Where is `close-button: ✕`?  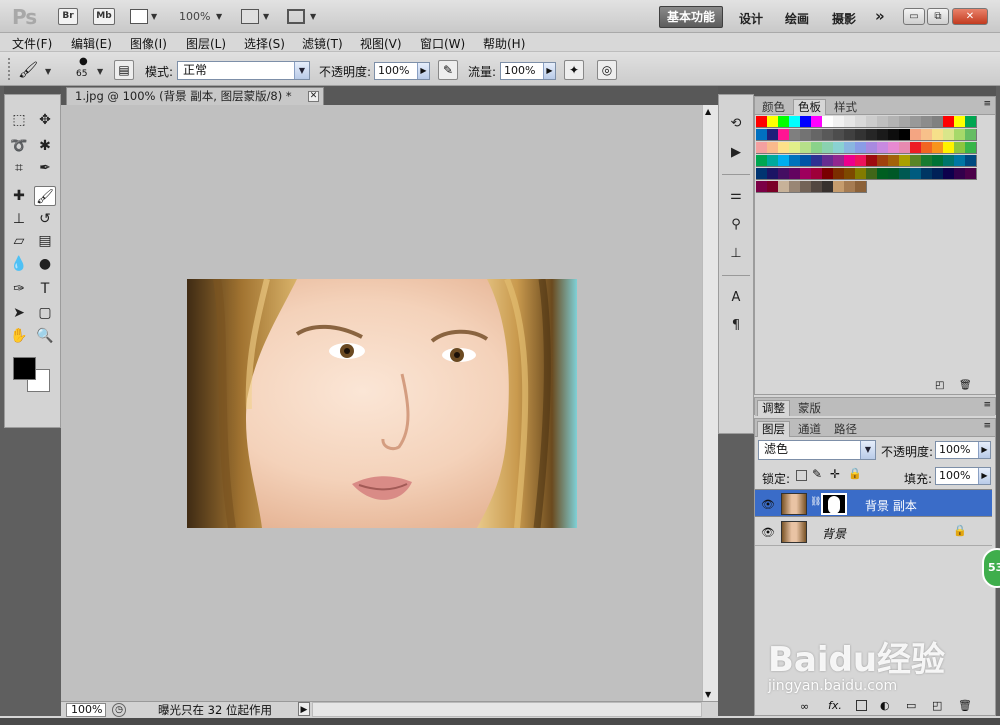
close-button: ✕ is located at coordinates (970, 16).